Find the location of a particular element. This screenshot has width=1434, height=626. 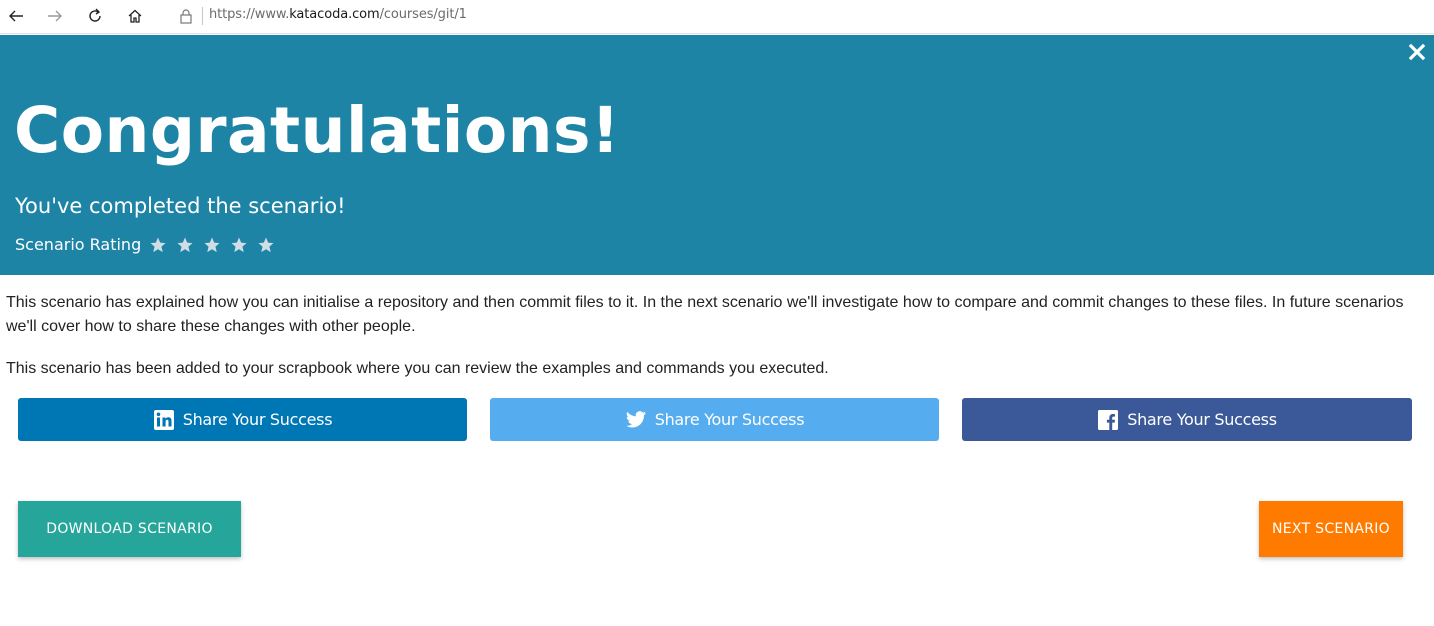

url-path: /courses/git/1 is located at coordinates (423, 14).